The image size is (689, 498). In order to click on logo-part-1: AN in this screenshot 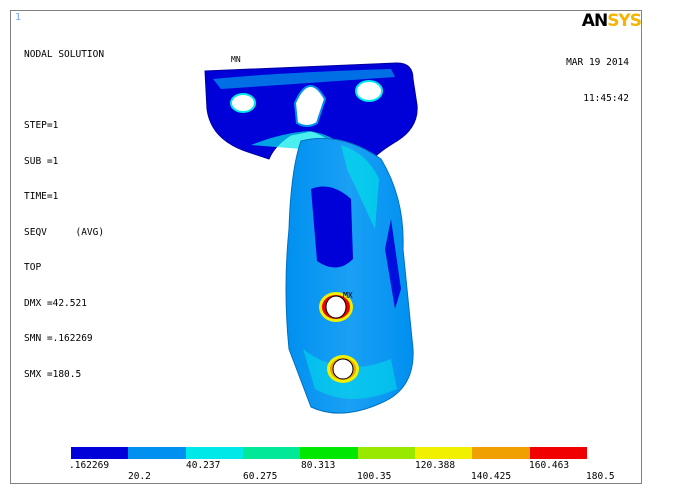, I will do `click(594, 21)`.